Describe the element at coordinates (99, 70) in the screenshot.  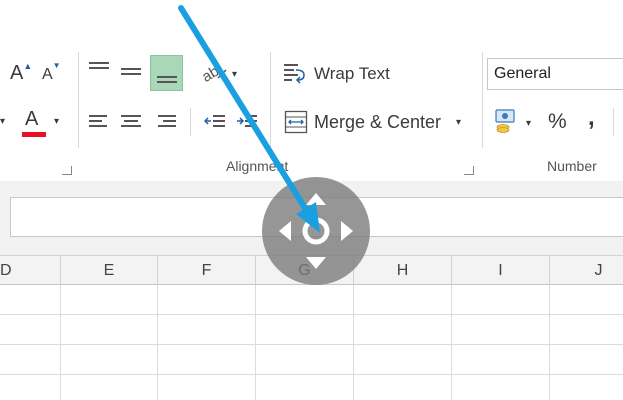
I see `top-align-icon` at that location.